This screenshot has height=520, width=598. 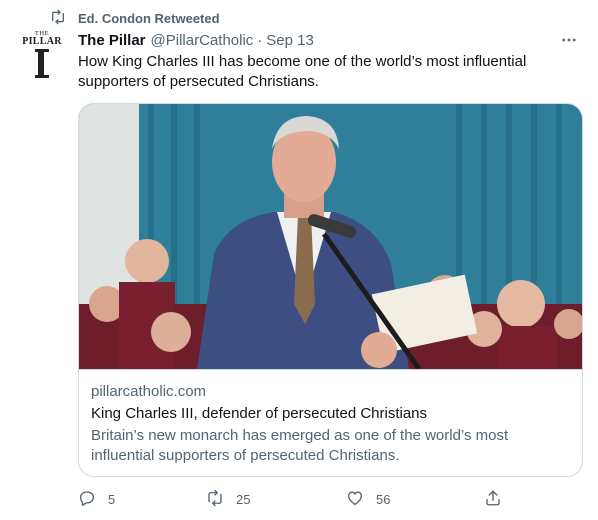 I want to click on share-icon, so click(x=493, y=499).